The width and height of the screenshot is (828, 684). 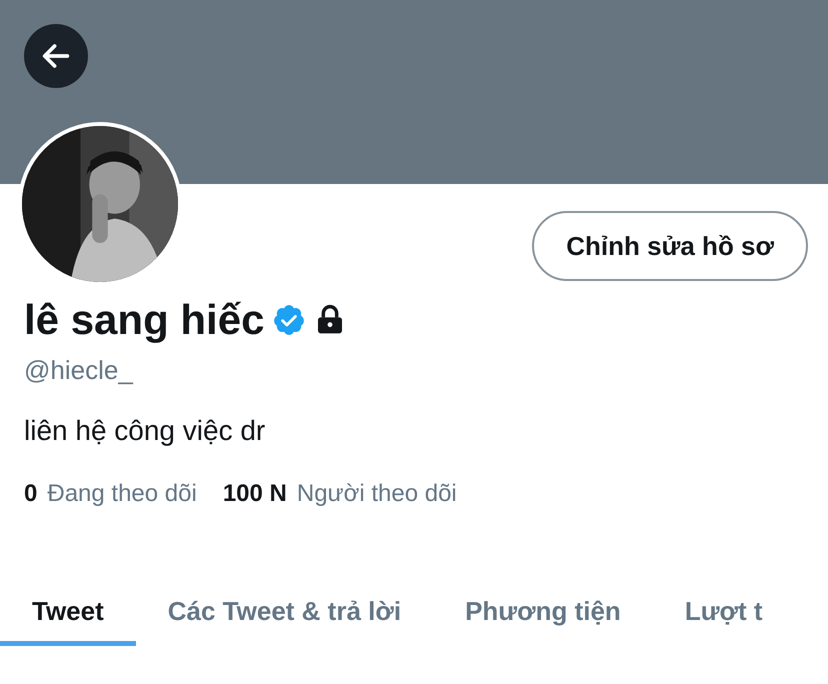 I want to click on stat-label: Đang theo dõi, so click(x=122, y=494).